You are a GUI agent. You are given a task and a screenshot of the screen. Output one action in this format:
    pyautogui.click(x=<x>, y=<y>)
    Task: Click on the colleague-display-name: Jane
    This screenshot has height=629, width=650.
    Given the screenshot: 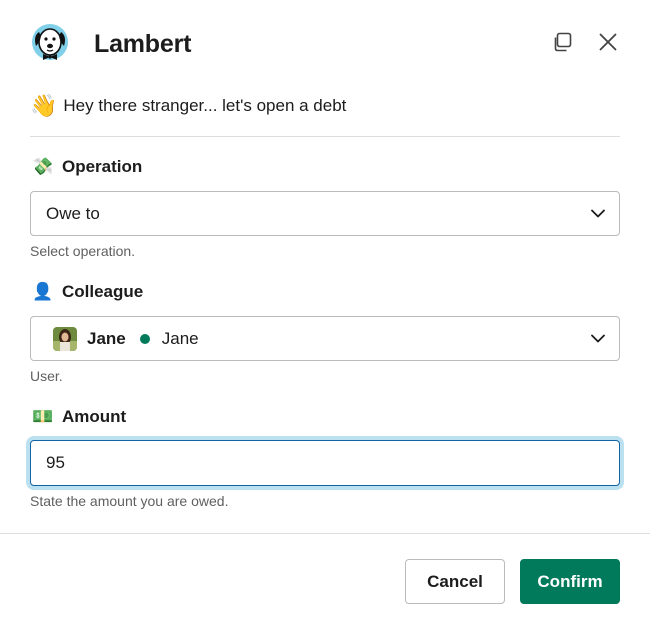 What is the action you would take?
    pyautogui.click(x=180, y=338)
    